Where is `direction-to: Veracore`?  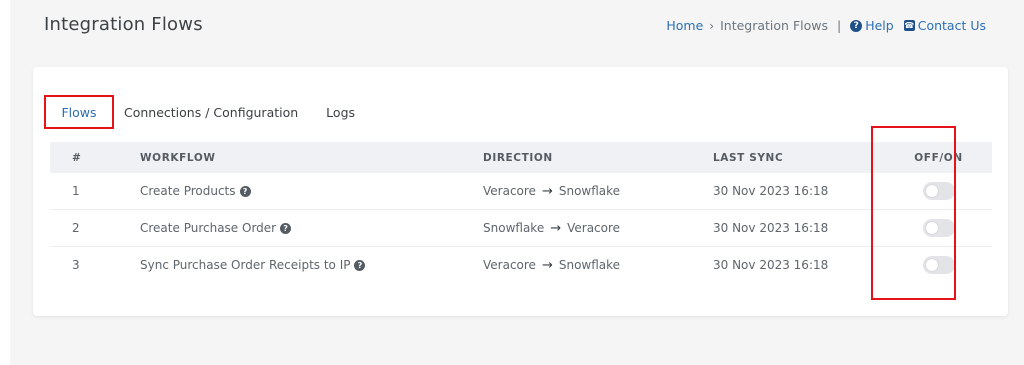
direction-to: Veracore is located at coordinates (594, 228).